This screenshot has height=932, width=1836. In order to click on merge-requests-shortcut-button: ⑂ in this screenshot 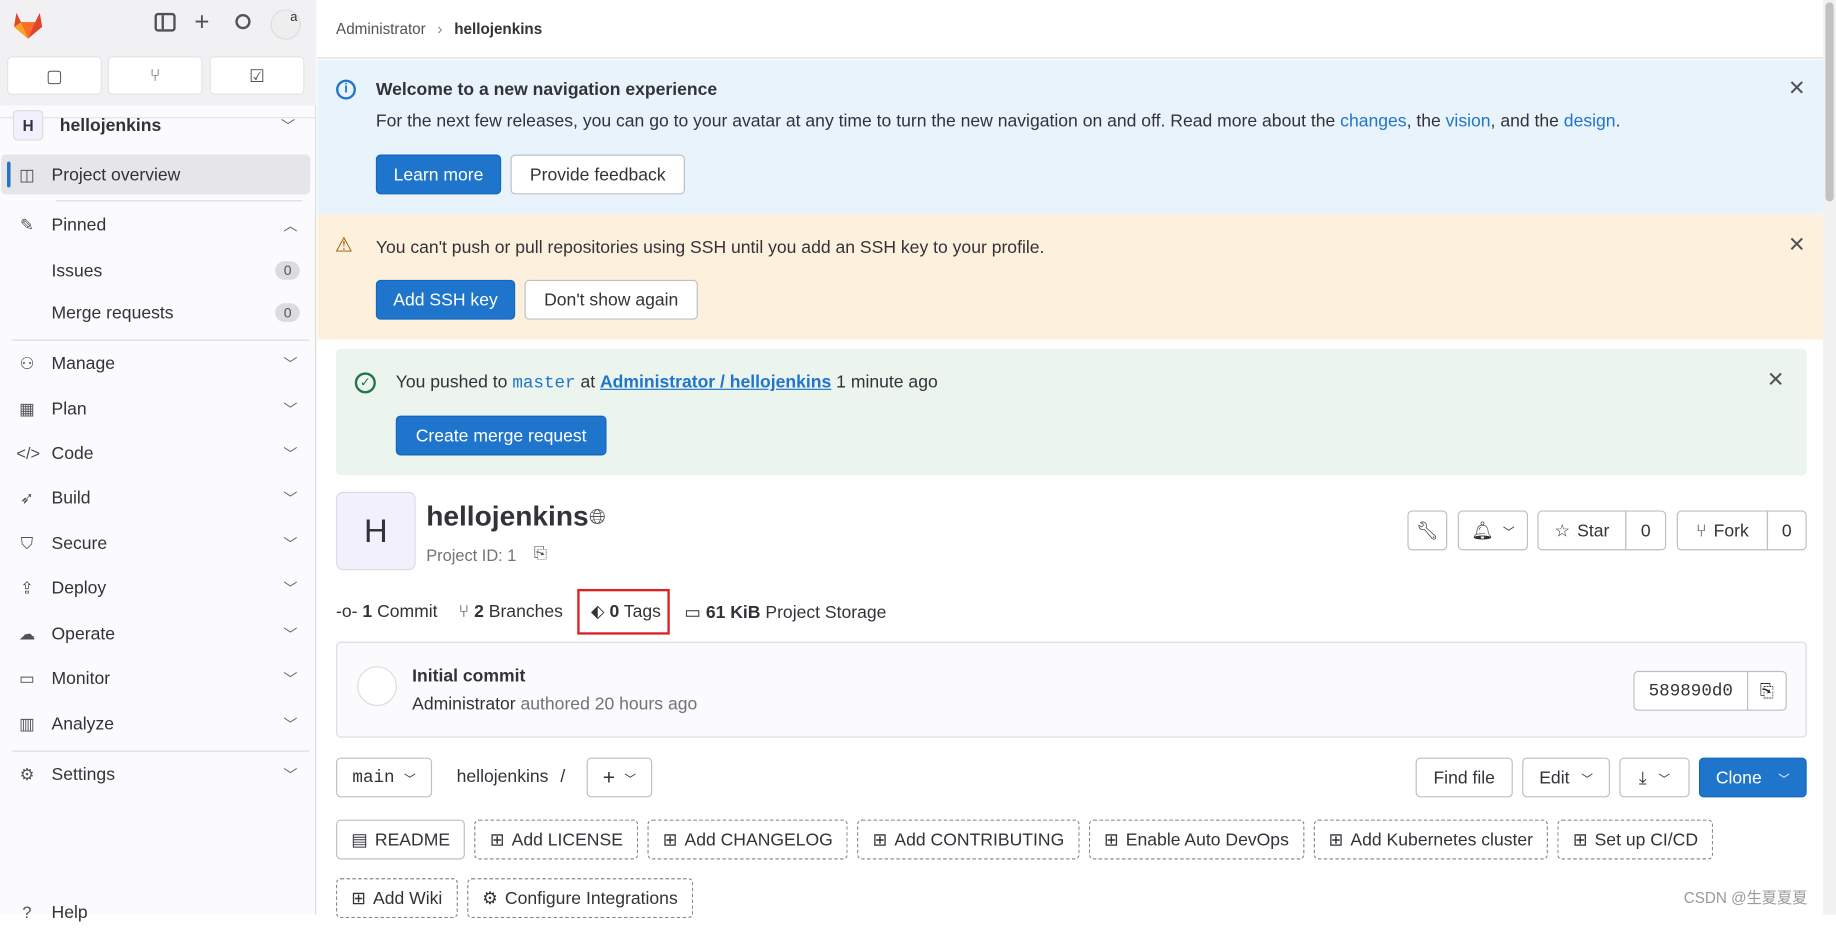, I will do `click(155, 75)`.